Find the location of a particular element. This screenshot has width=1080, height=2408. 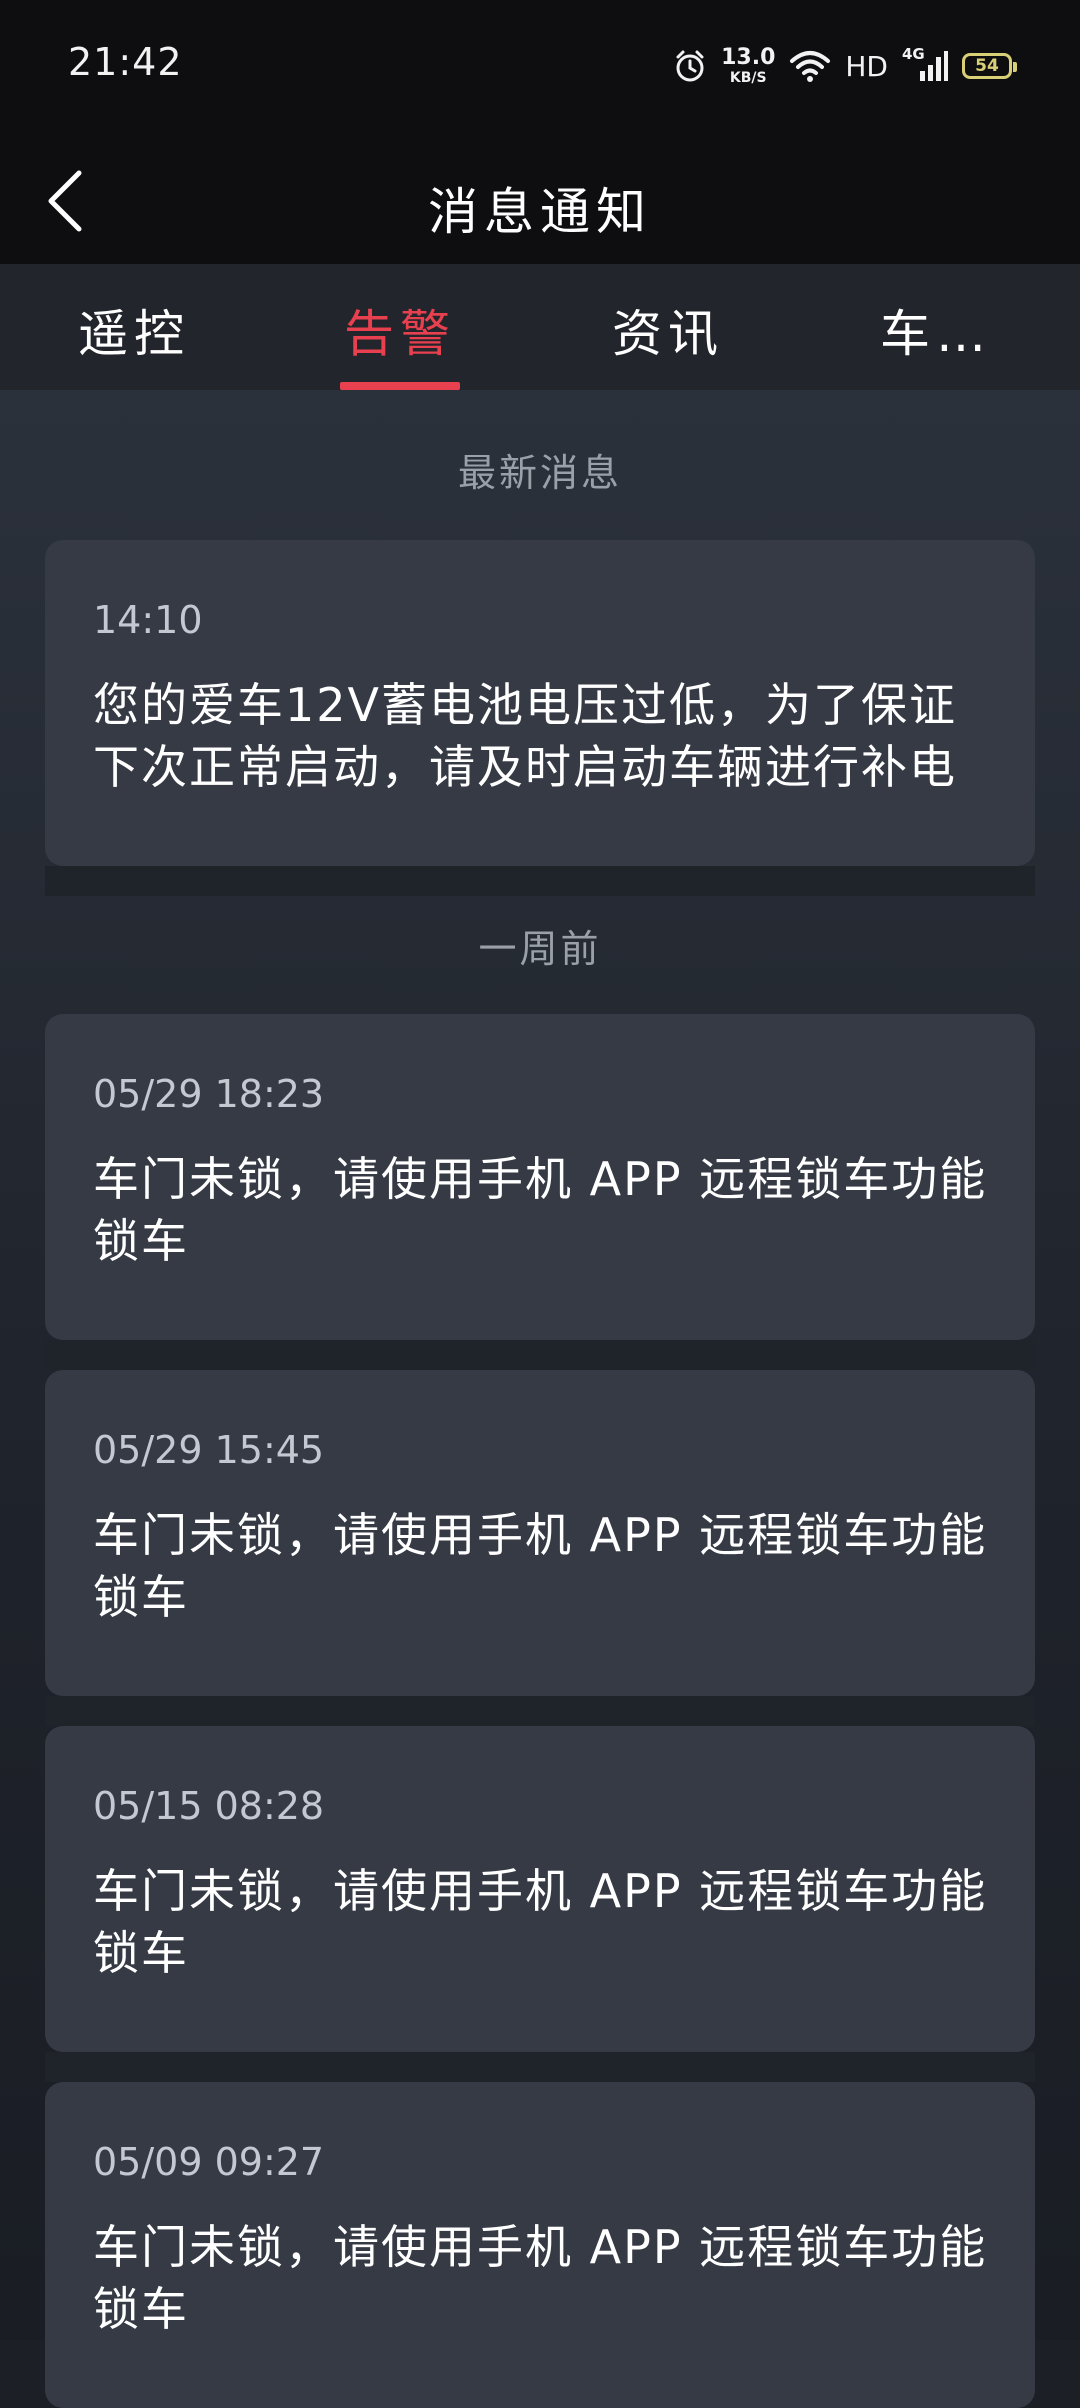

network-speed: 13.0 KB/S is located at coordinates (748, 65).